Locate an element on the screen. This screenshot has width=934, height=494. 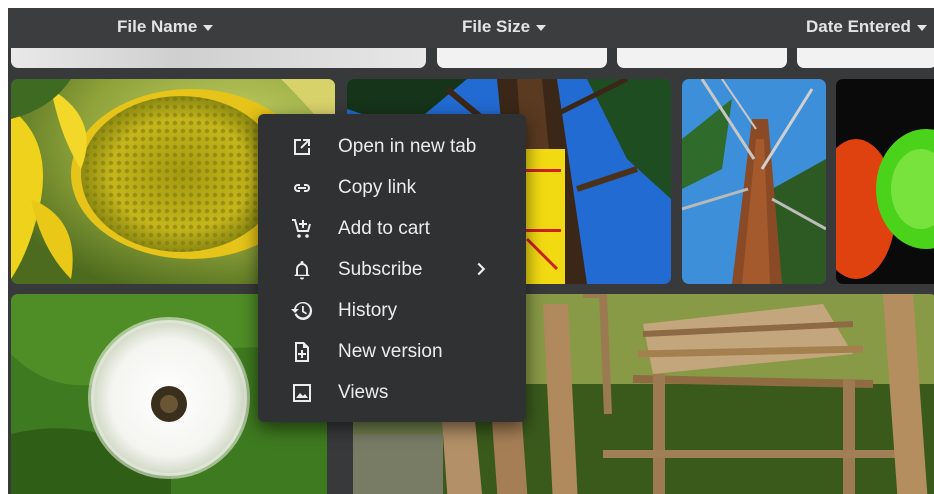
bell-icon is located at coordinates (302, 270).